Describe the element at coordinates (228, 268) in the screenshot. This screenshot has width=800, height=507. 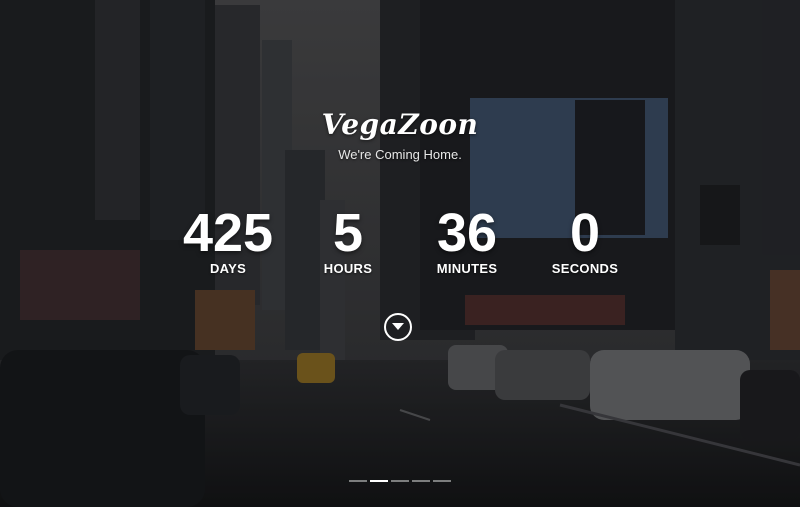
I see `days-label: DAYS` at that location.